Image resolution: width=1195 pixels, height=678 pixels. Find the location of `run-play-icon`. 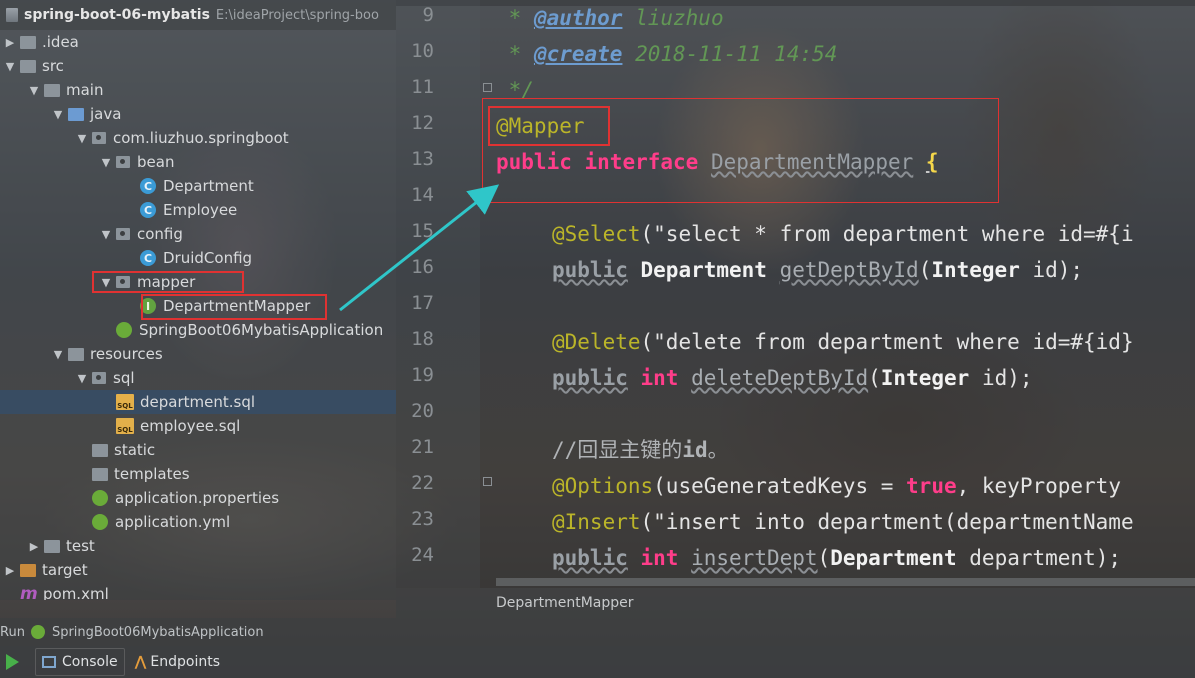

run-play-icon is located at coordinates (12, 662).